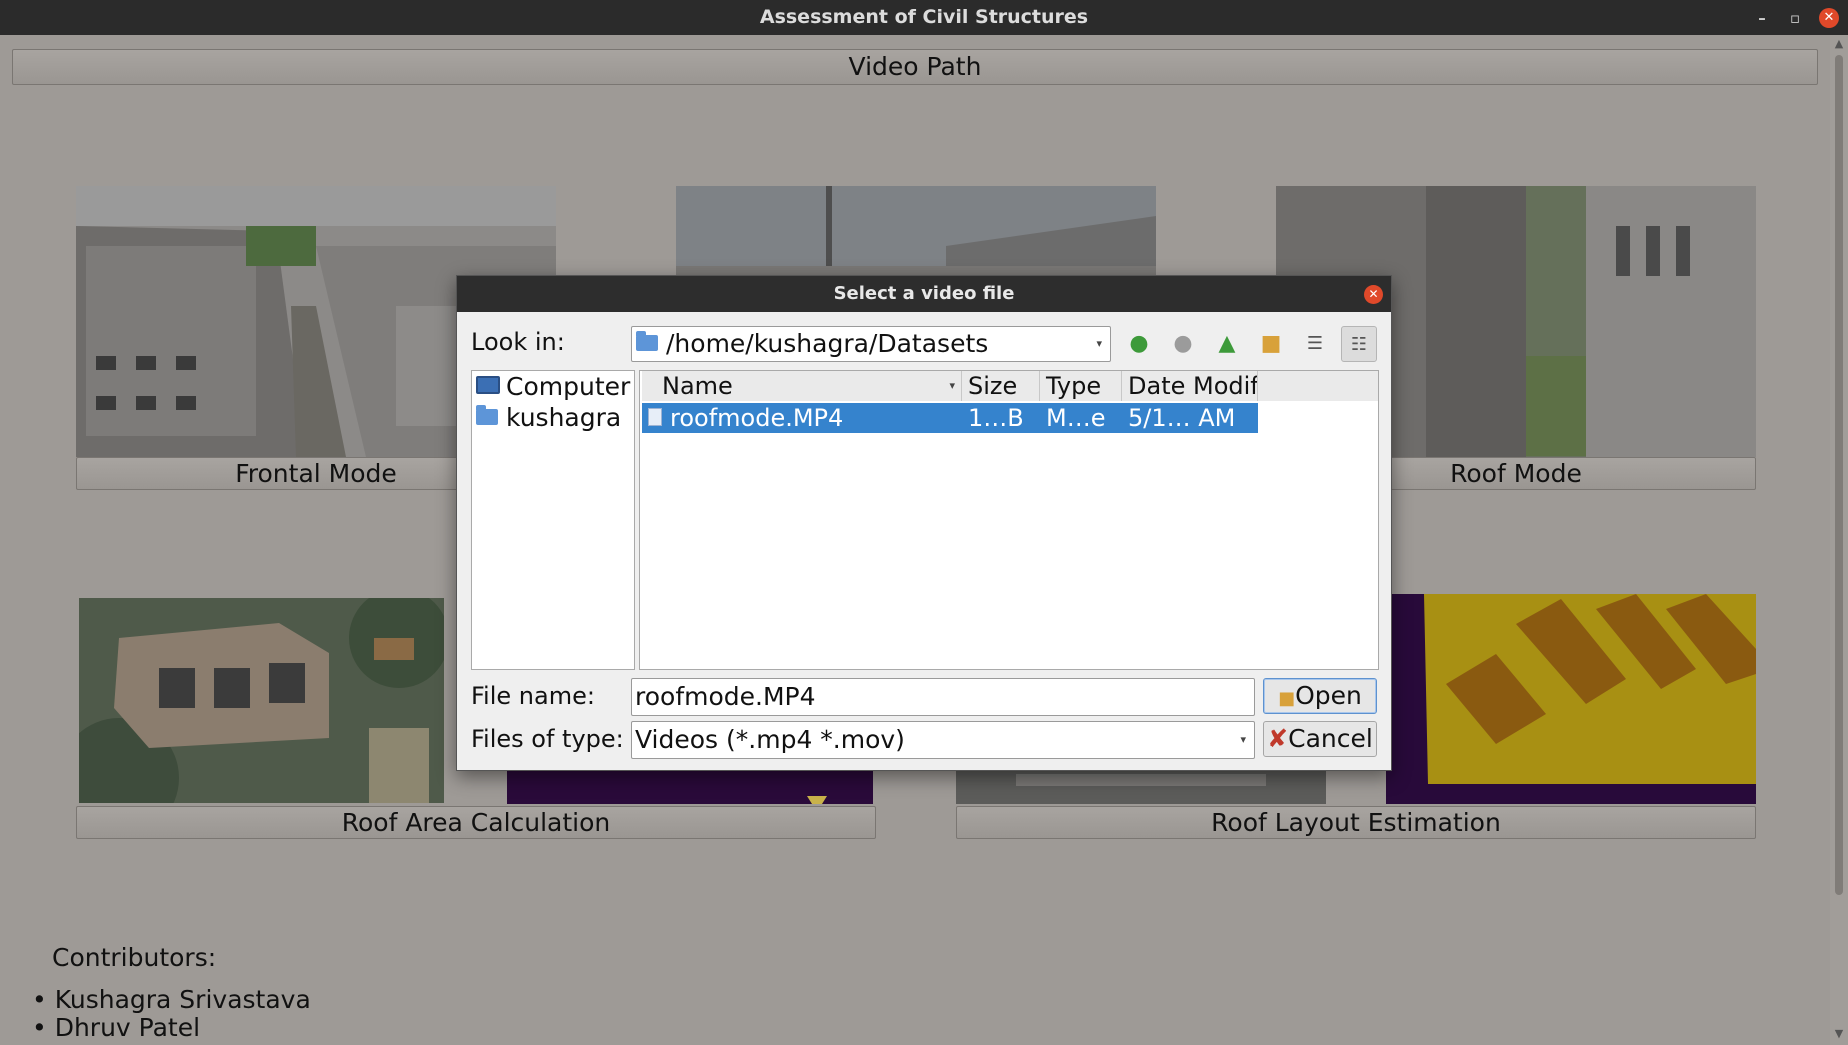 This screenshot has height=1045, width=1848. I want to click on computer-icon, so click(488, 385).